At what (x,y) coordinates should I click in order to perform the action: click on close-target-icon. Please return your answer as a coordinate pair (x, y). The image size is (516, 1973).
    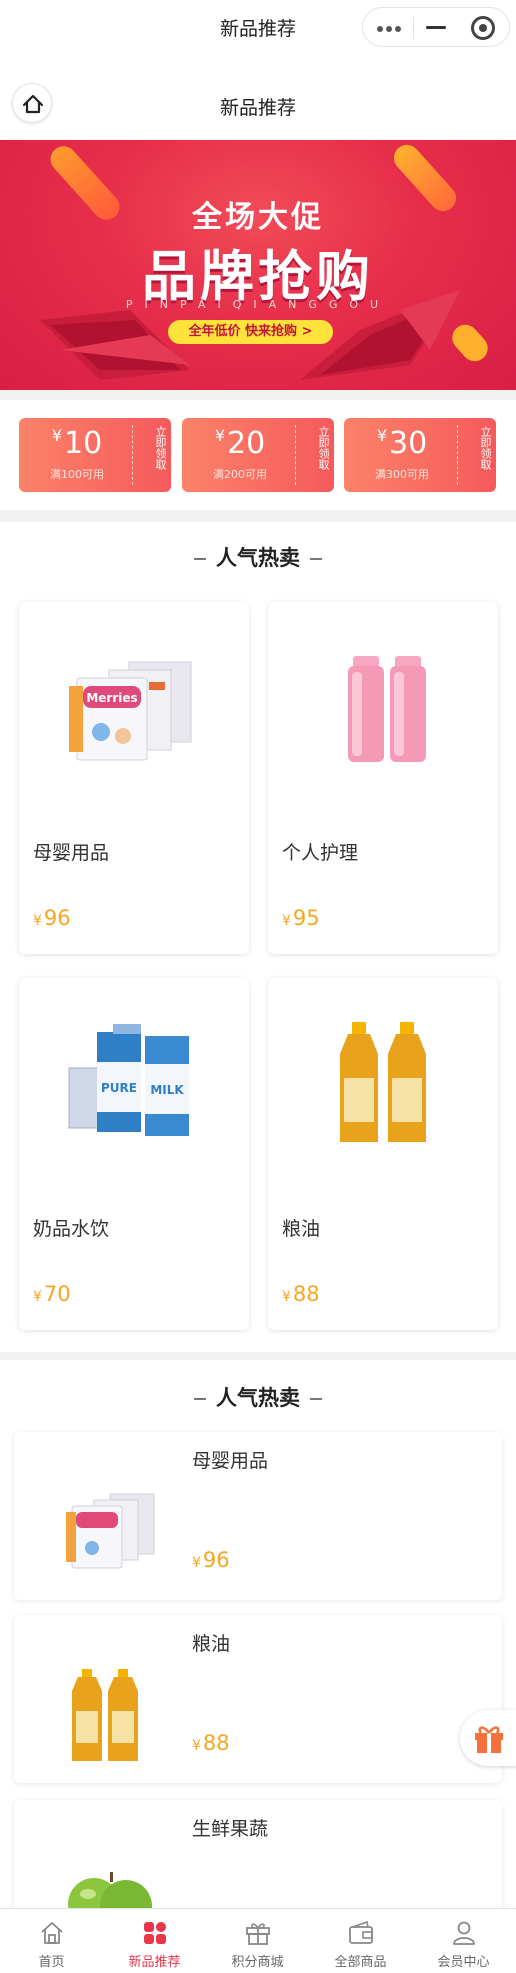
    Looking at the image, I should click on (483, 28).